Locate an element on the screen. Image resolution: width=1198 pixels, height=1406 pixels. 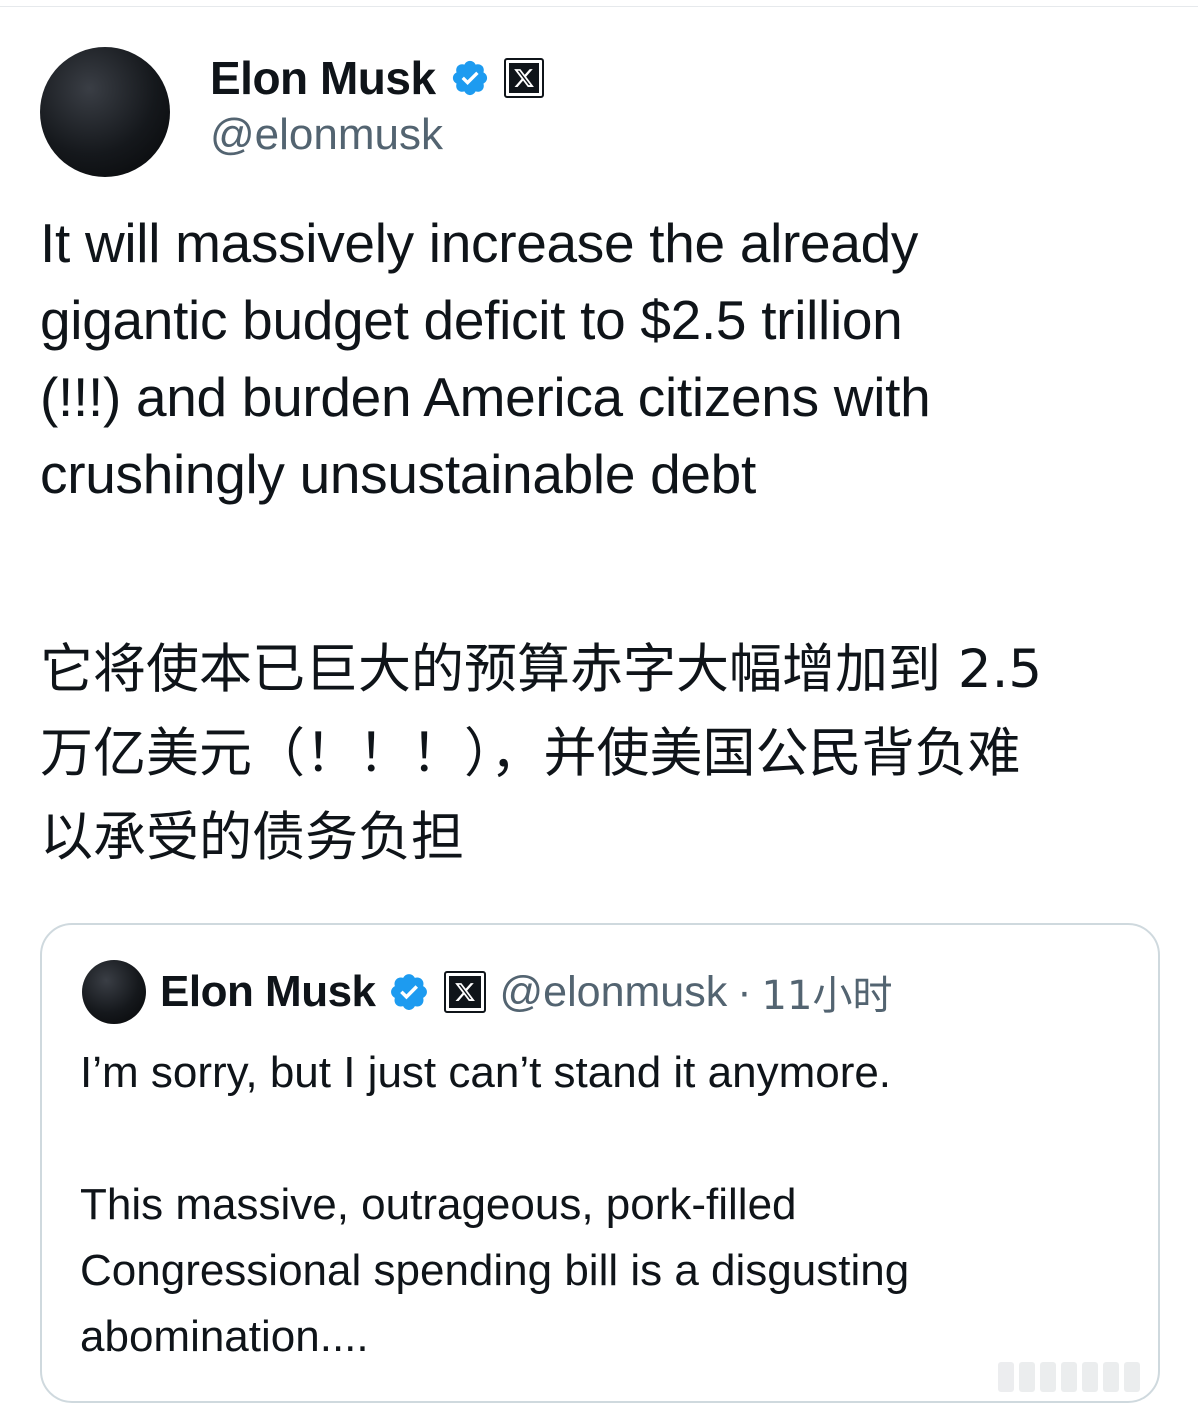
author-display-name: Elon Musk is located at coordinates (323, 78).